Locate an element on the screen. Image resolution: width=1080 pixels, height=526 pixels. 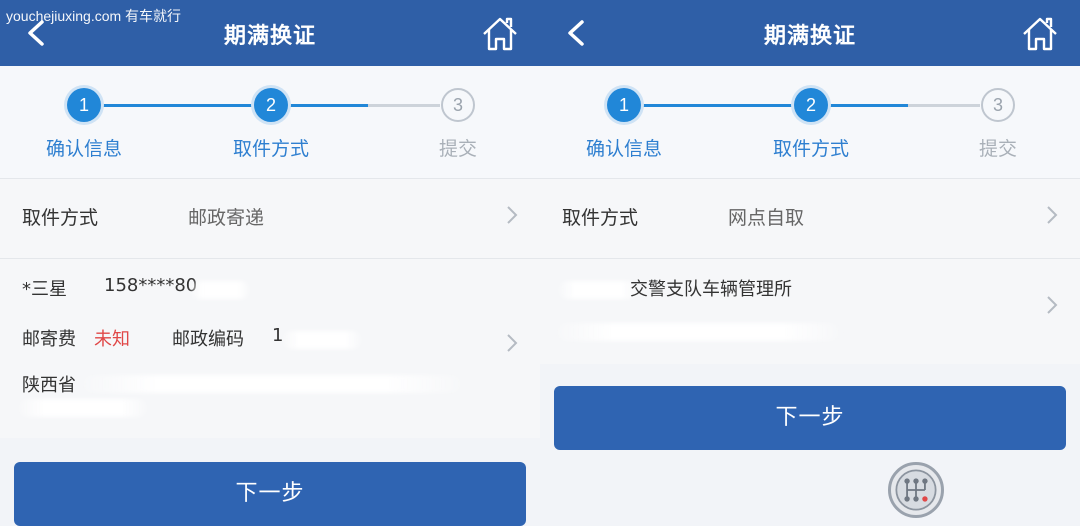
postage-value: 未知 is located at coordinates (112, 339).